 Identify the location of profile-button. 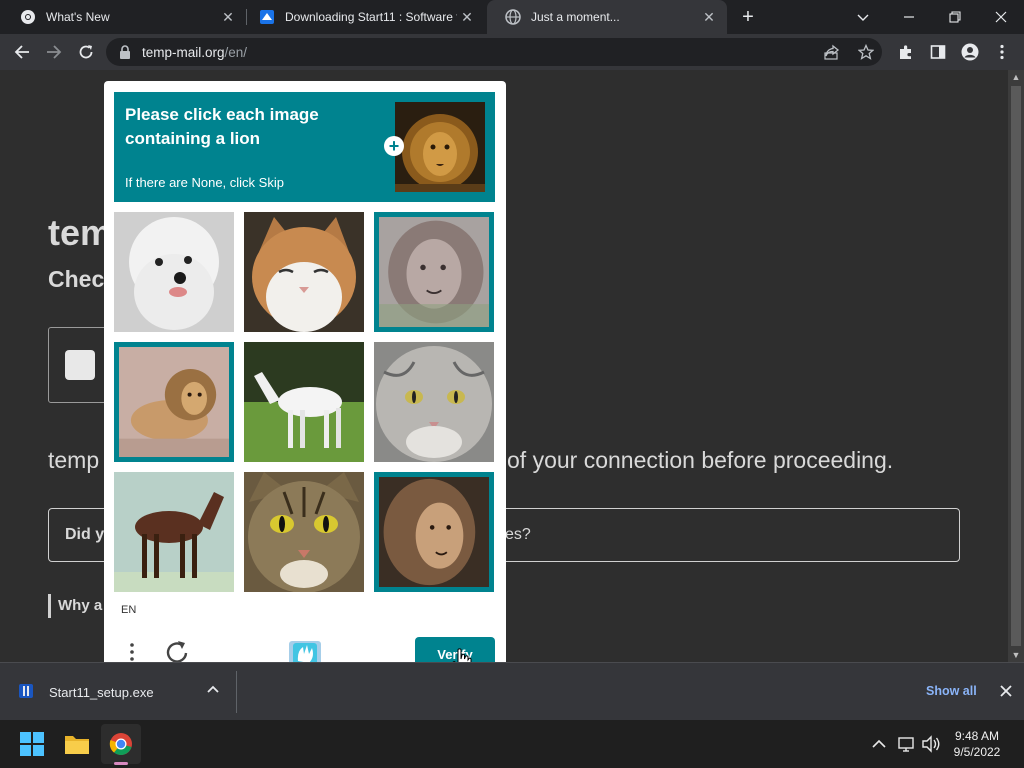
(970, 52).